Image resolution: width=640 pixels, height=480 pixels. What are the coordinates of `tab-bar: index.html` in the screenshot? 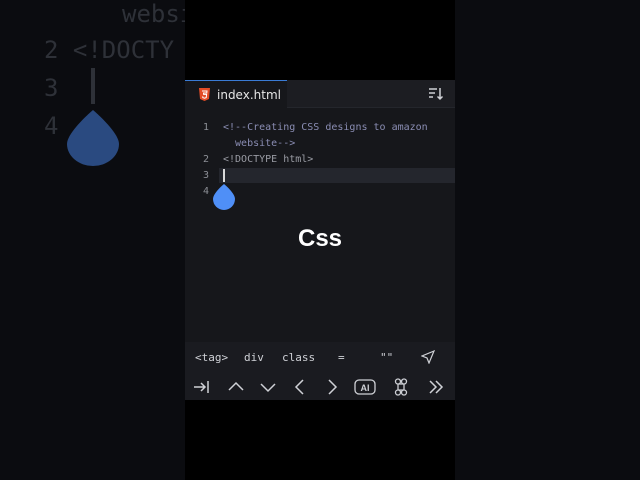 It's located at (320, 94).